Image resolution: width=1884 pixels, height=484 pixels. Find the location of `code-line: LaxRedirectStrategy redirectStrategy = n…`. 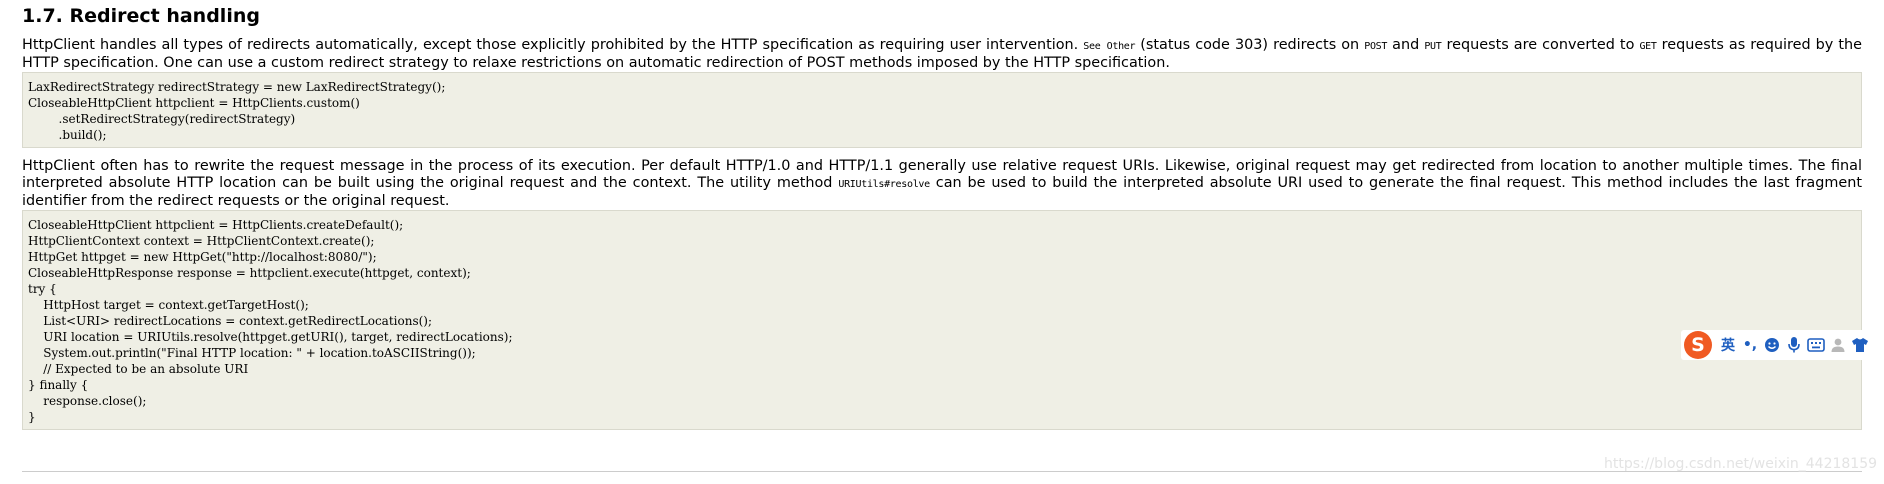

code-line: LaxRedirectStrategy redirectStrategy = n… is located at coordinates (237, 87).